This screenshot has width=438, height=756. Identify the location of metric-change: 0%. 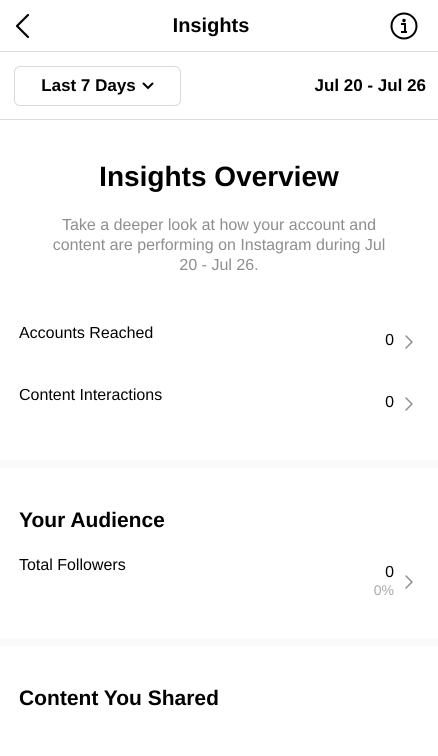
(384, 590).